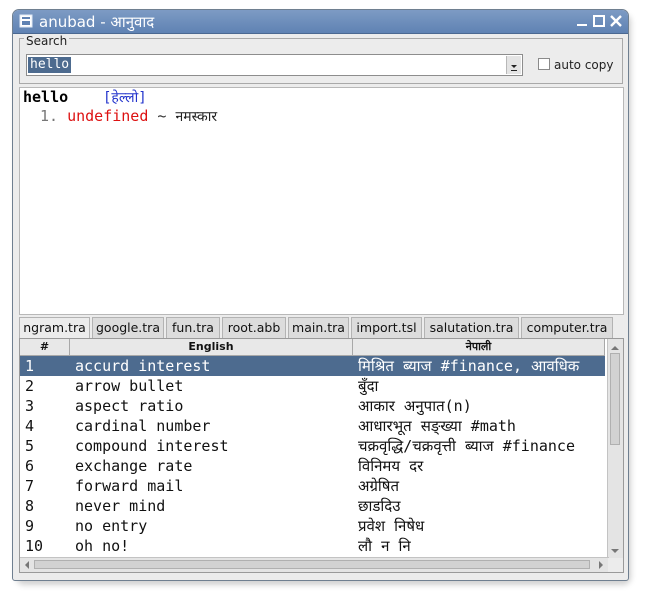 This screenshot has height=594, width=646. Describe the element at coordinates (312, 526) in the screenshot. I see `table-row: 9 no entry प्रवेश निषेध` at that location.